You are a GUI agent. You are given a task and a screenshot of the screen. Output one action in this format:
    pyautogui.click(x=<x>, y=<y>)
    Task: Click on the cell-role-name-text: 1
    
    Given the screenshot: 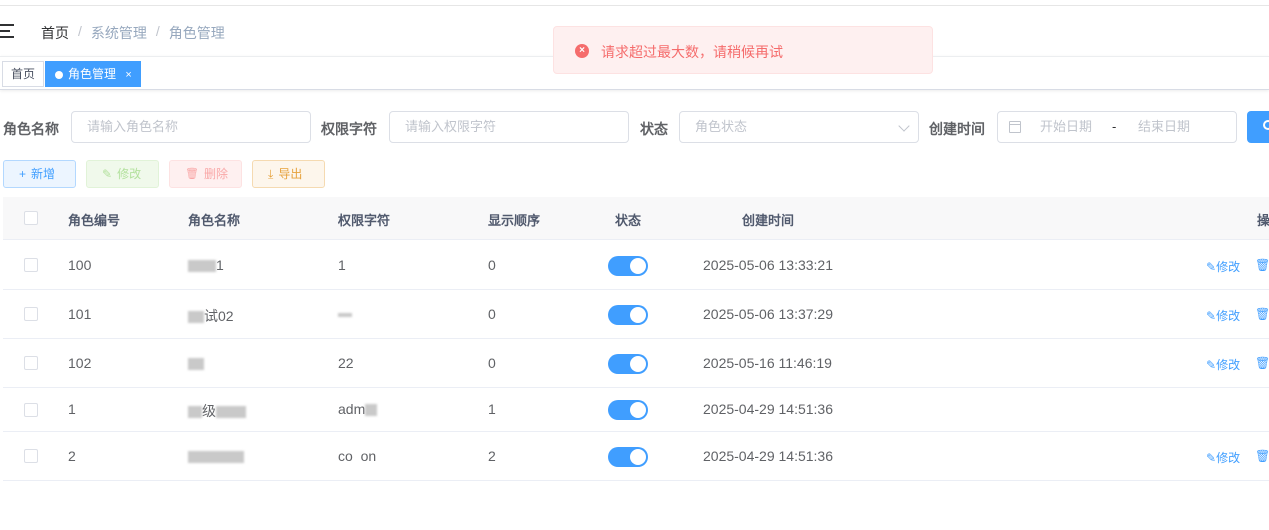 What is the action you would take?
    pyautogui.click(x=220, y=265)
    